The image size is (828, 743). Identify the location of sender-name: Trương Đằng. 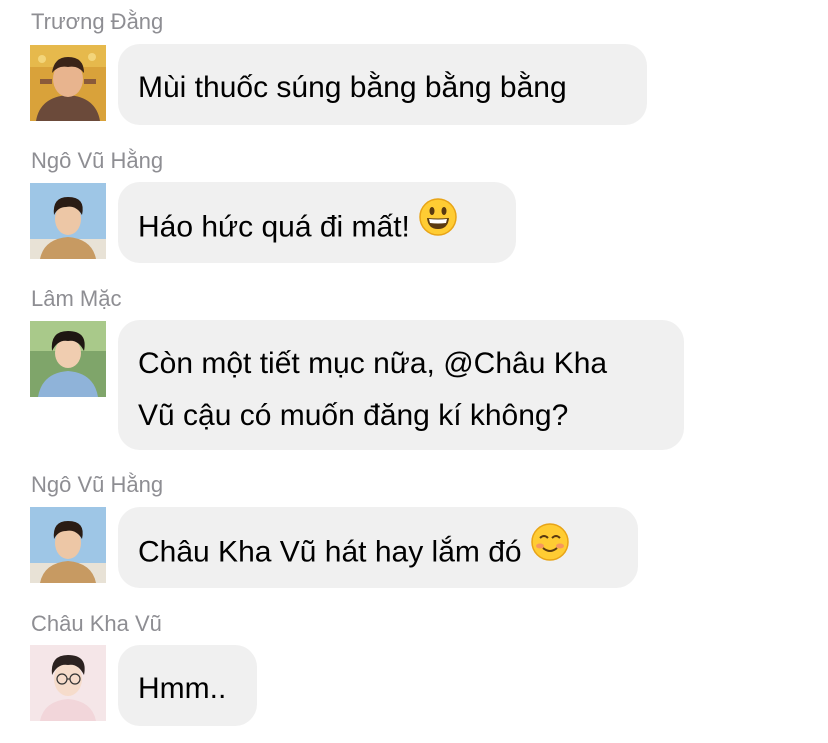
(97, 21).